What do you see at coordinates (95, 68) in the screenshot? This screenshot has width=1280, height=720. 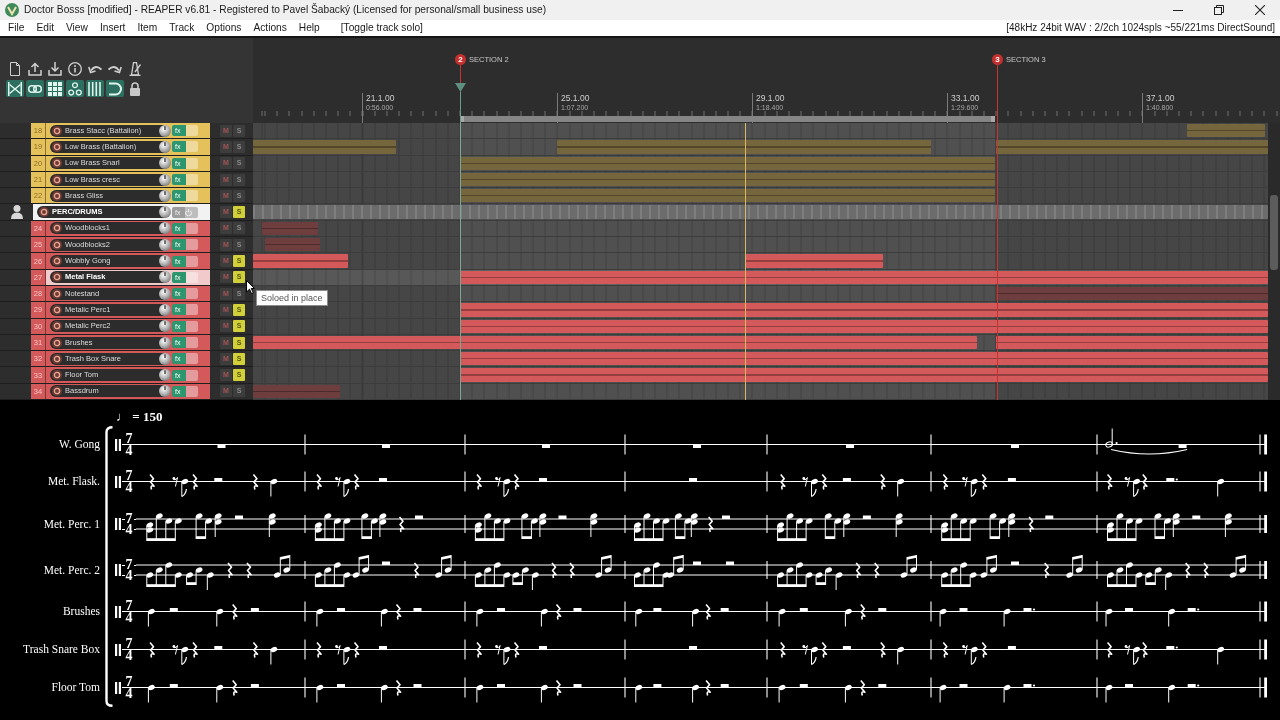 I see `undo-icon` at bounding box center [95, 68].